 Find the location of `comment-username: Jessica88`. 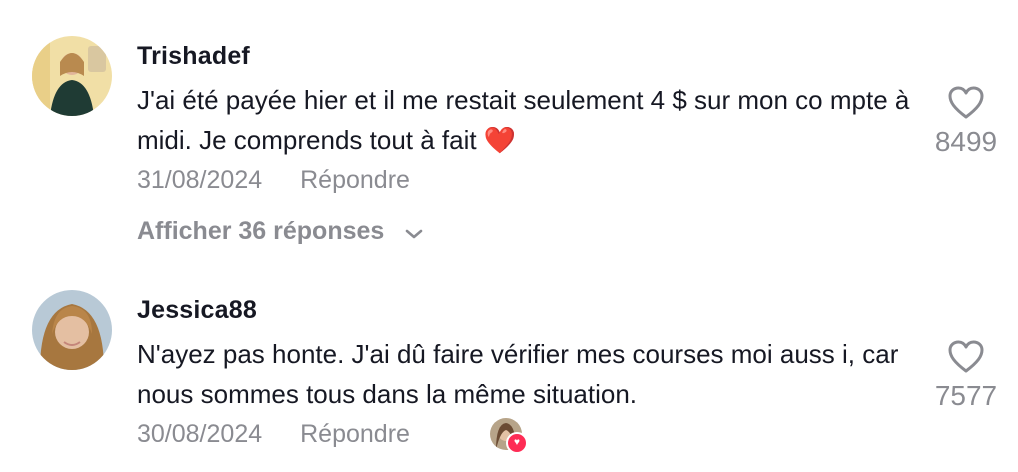

comment-username: Jessica88 is located at coordinates (197, 310).